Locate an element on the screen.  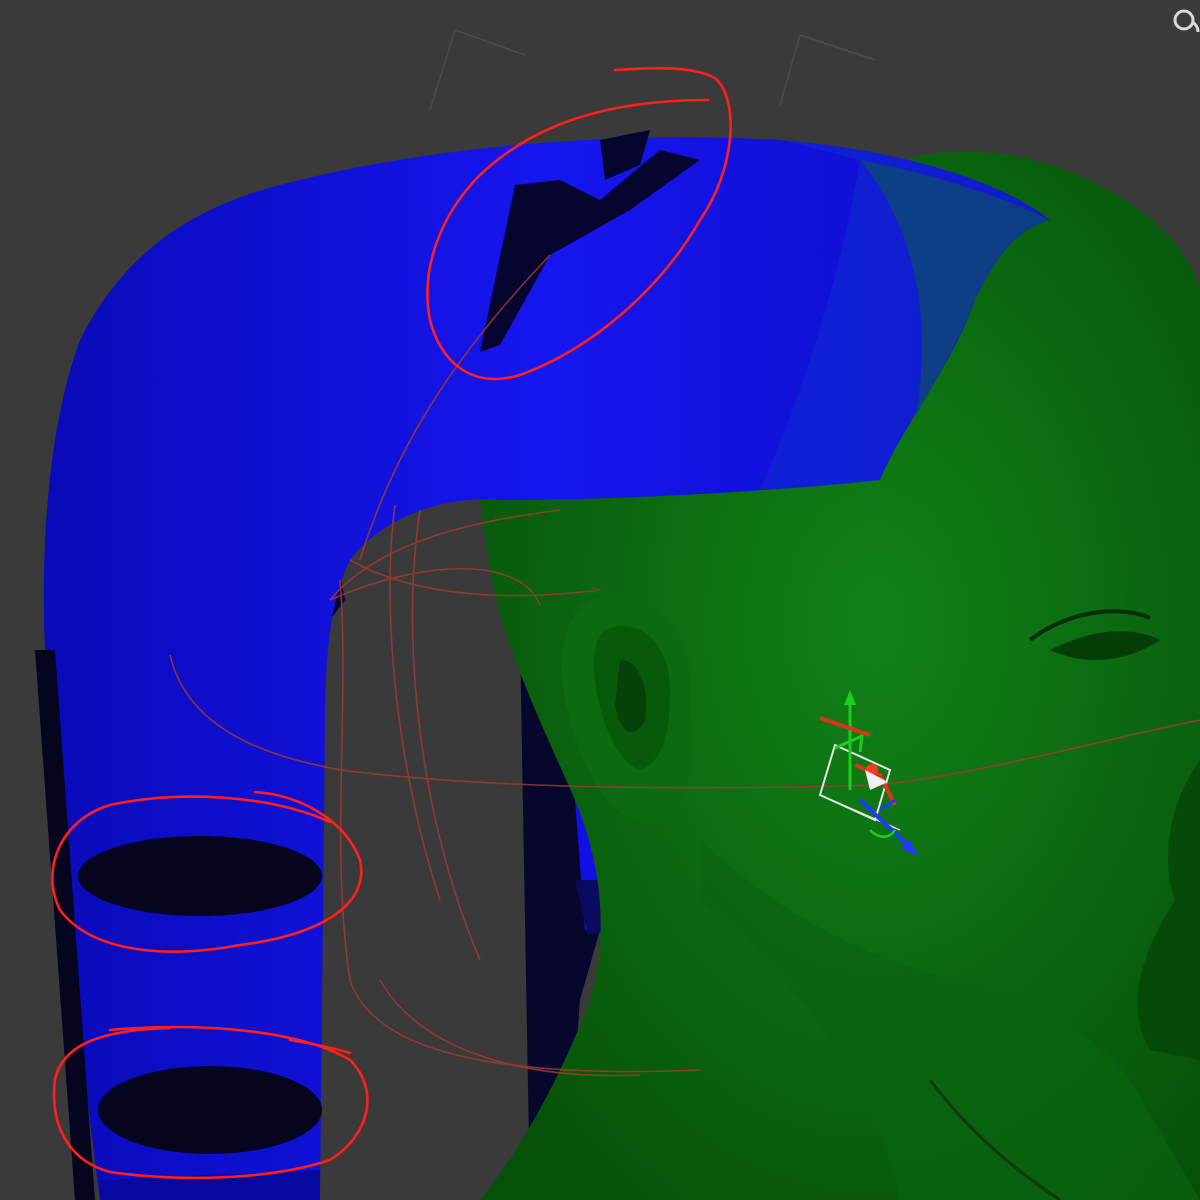
orbit-icon is located at coordinates (1186, 21).